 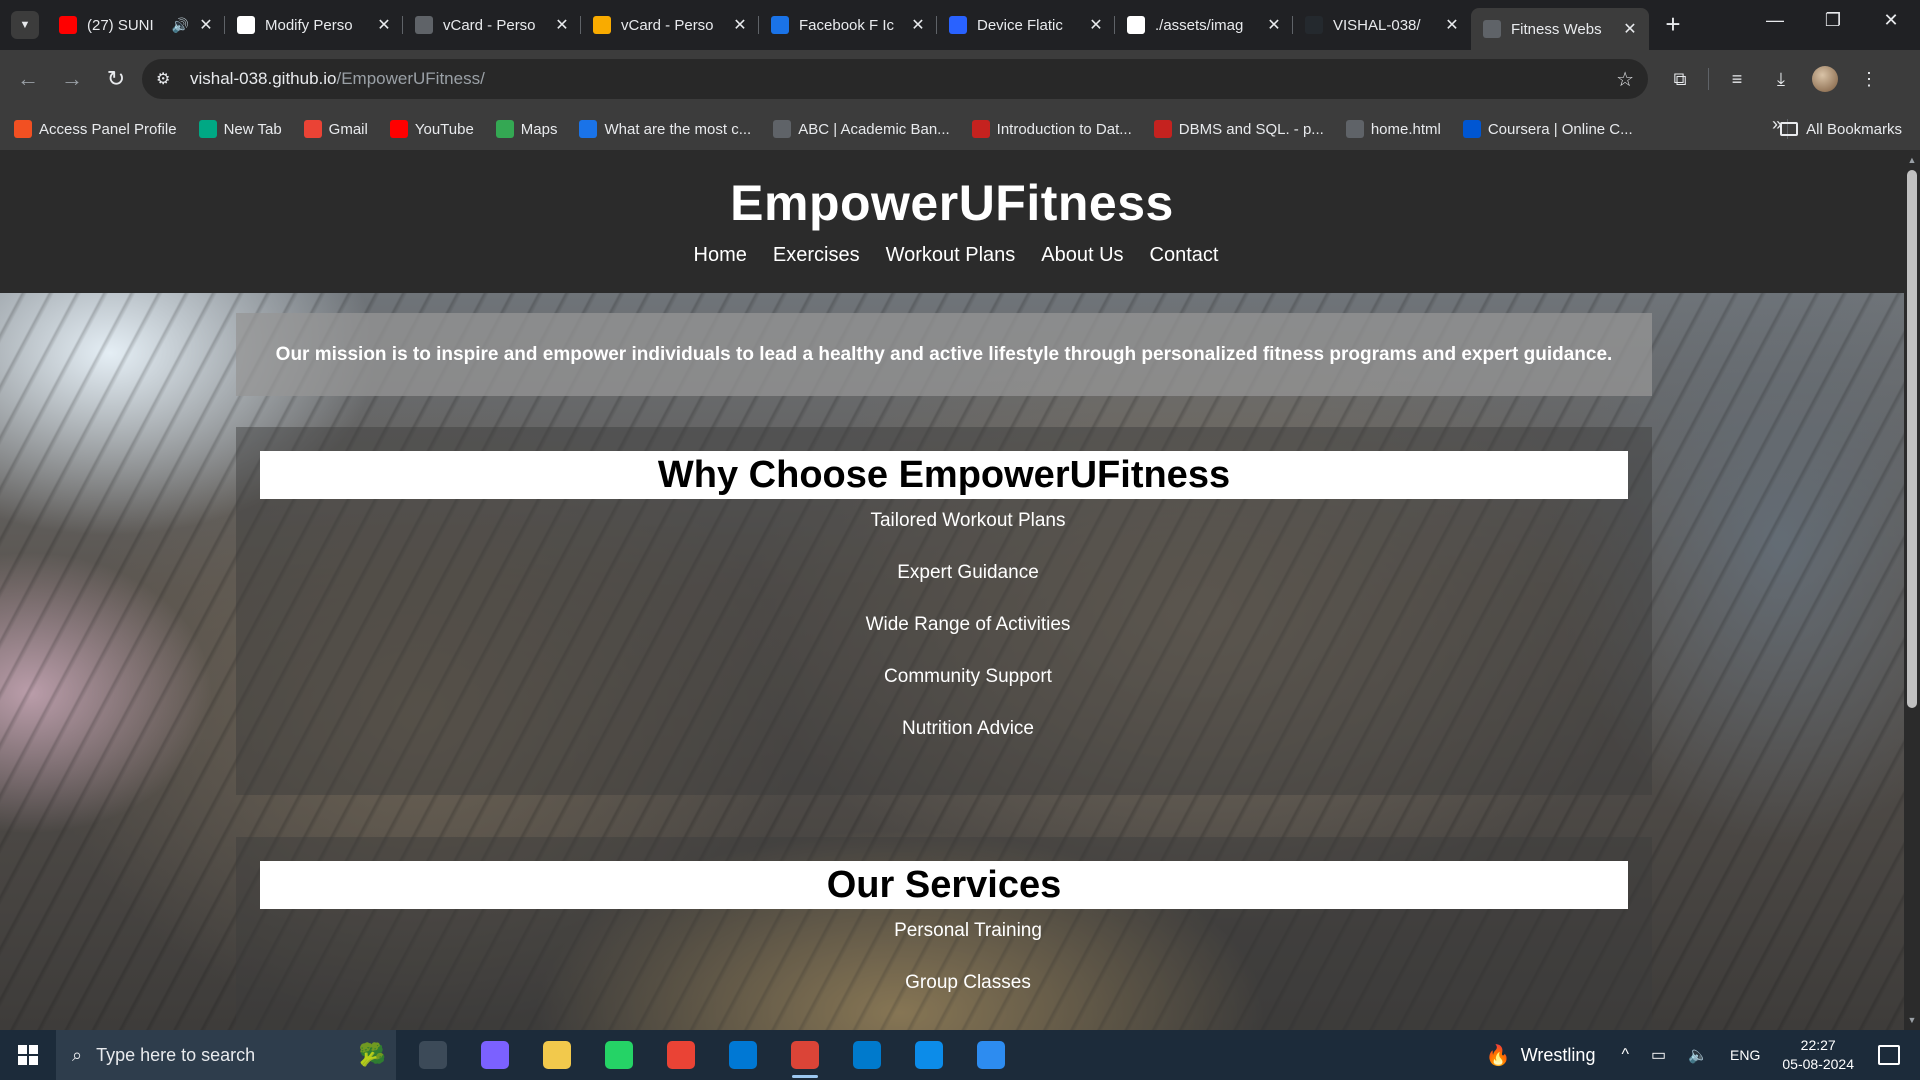 I want to click on scroll-thumb, so click(x=1912, y=439).